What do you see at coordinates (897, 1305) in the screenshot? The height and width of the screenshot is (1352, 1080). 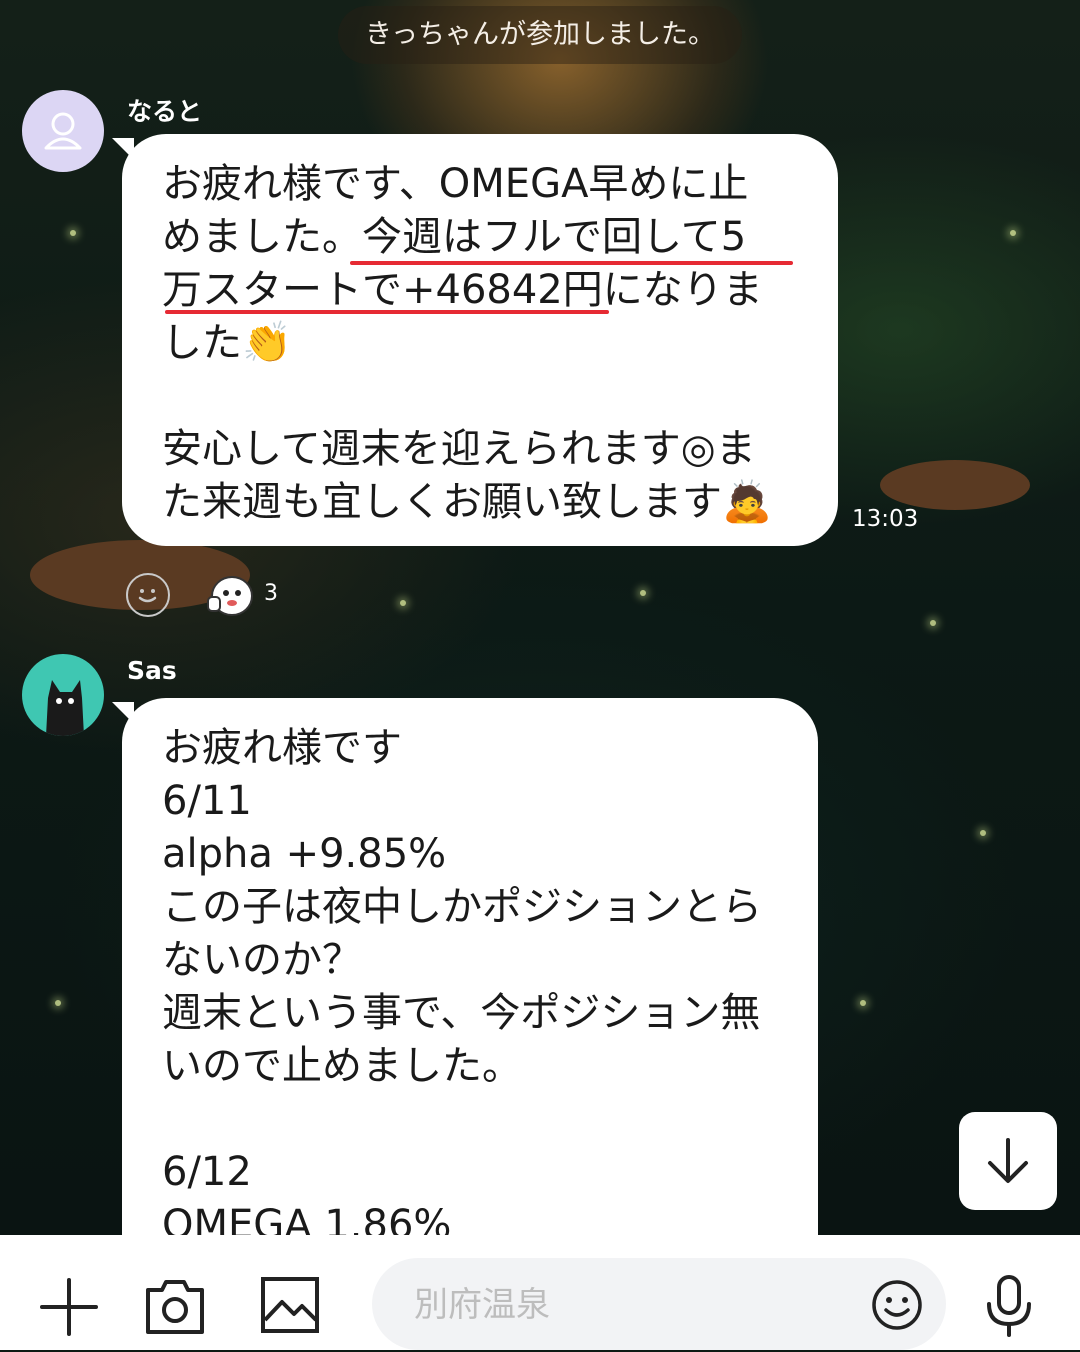 I see `emoji-icon` at bounding box center [897, 1305].